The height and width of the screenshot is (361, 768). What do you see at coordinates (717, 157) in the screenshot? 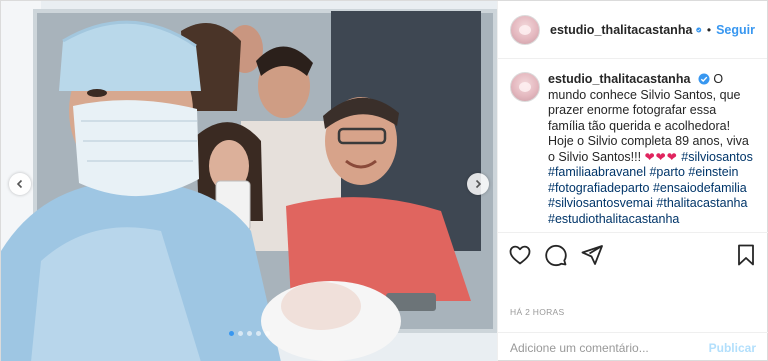
I see `hashtag-link: #silviosantos` at bounding box center [717, 157].